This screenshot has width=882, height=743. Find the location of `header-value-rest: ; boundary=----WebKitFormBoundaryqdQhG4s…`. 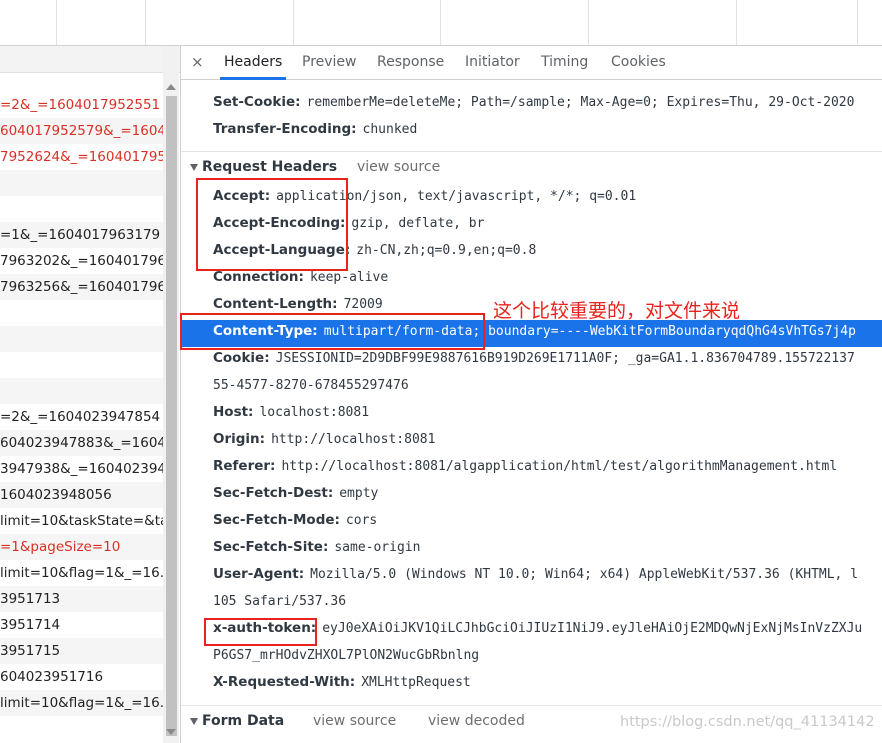

header-value-rest: ; boundary=----WebKitFormBoundaryqdQhG4s… is located at coordinates (664, 331).